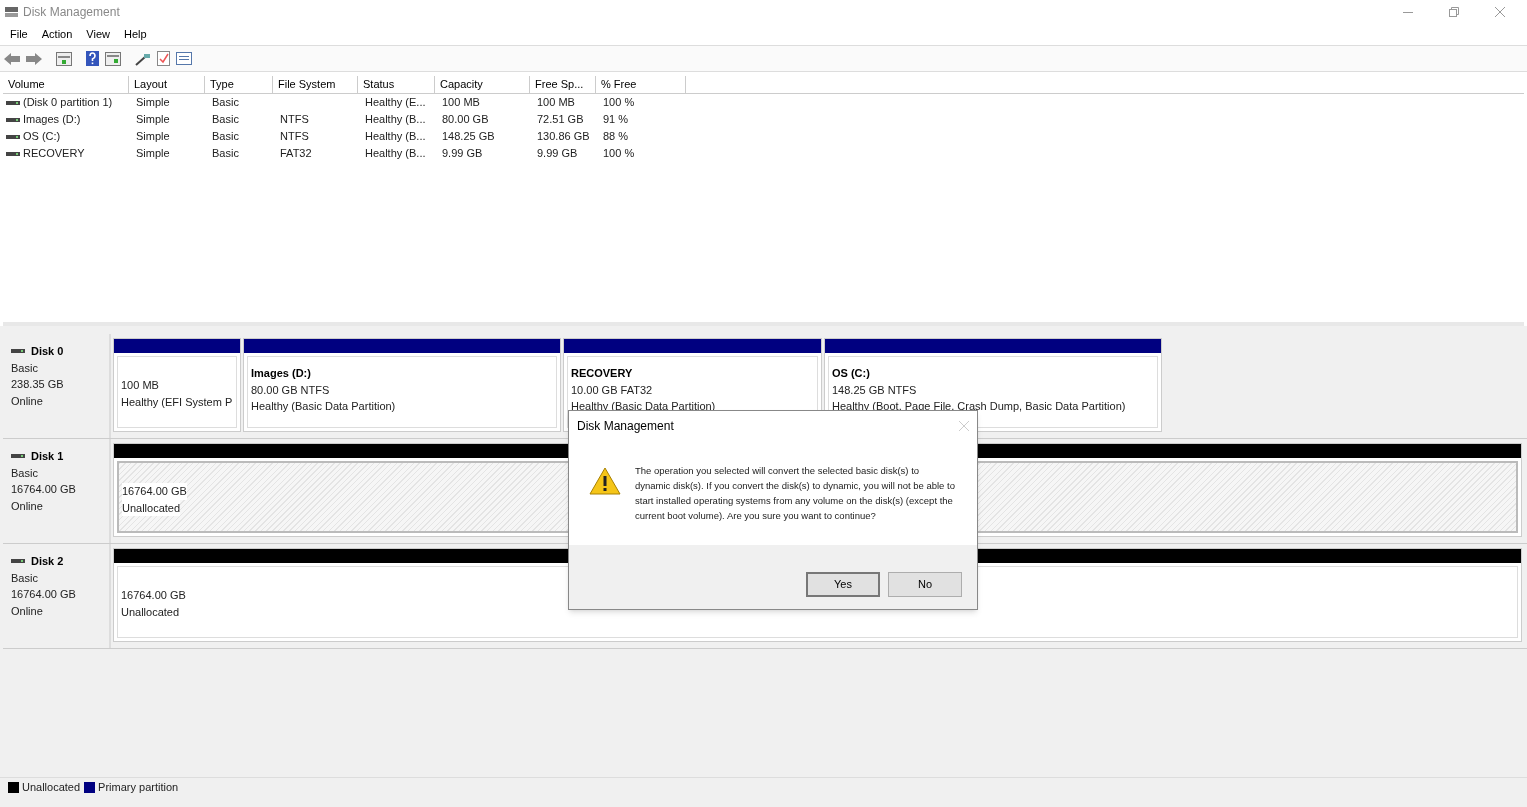  Describe the element at coordinates (602, 373) in the screenshot. I see `partition-title: RECOVERY` at that location.